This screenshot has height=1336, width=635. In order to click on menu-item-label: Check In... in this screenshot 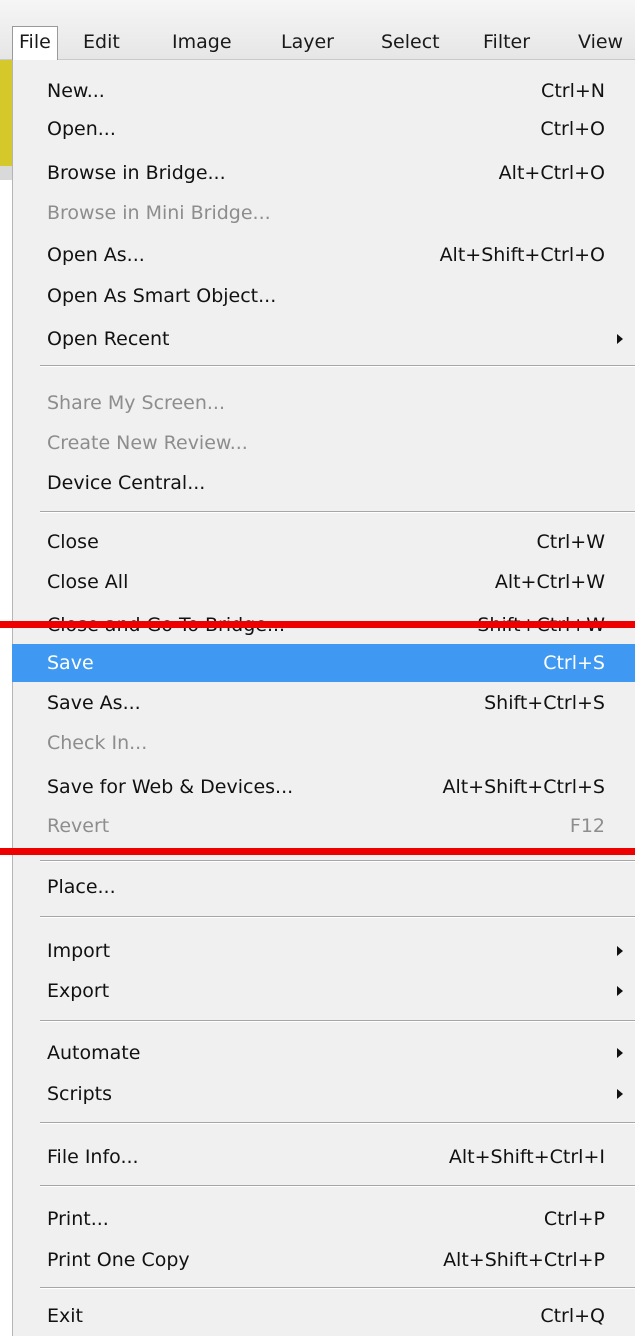, I will do `click(97, 743)`.